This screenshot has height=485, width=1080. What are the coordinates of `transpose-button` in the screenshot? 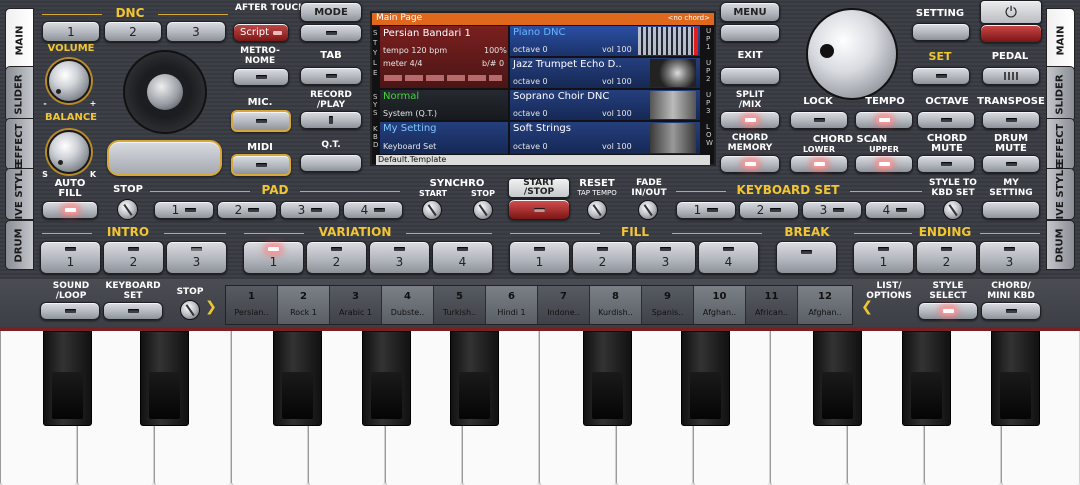 It's located at (1011, 120).